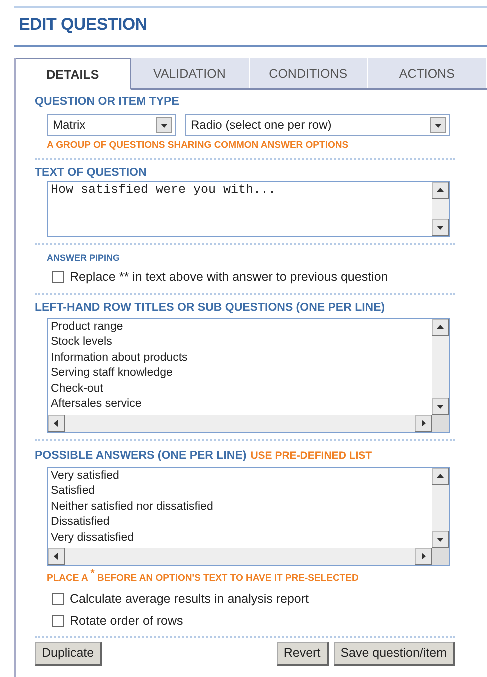 The width and height of the screenshot is (487, 677). What do you see at coordinates (190, 599) in the screenshot?
I see `checkbox-label: Calculate average results in analysis report` at bounding box center [190, 599].